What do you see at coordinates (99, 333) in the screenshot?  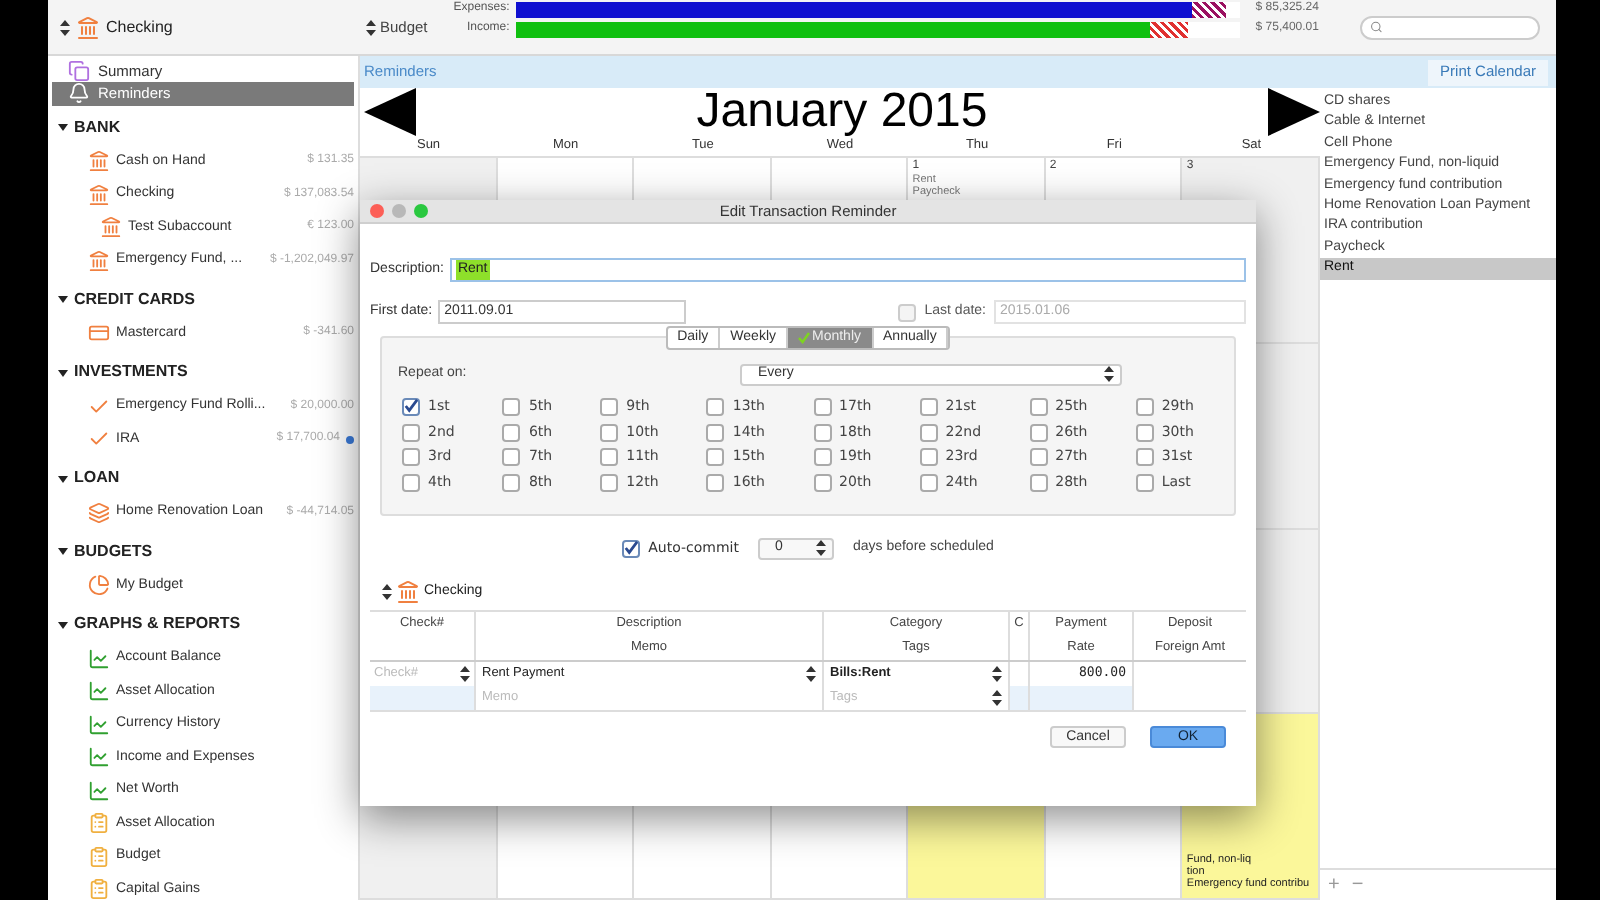 I see `card-icon` at bounding box center [99, 333].